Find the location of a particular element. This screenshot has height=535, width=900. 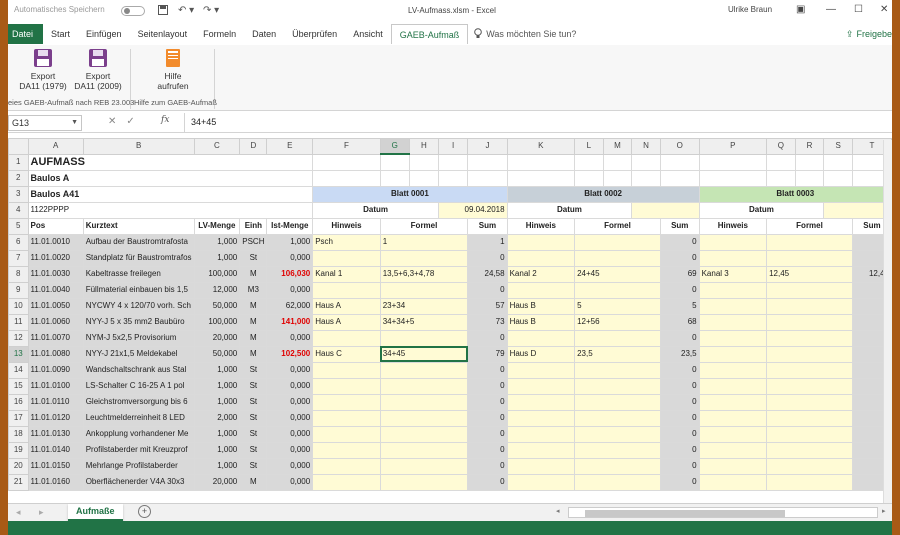

column-header-s: S is located at coordinates (838, 146).